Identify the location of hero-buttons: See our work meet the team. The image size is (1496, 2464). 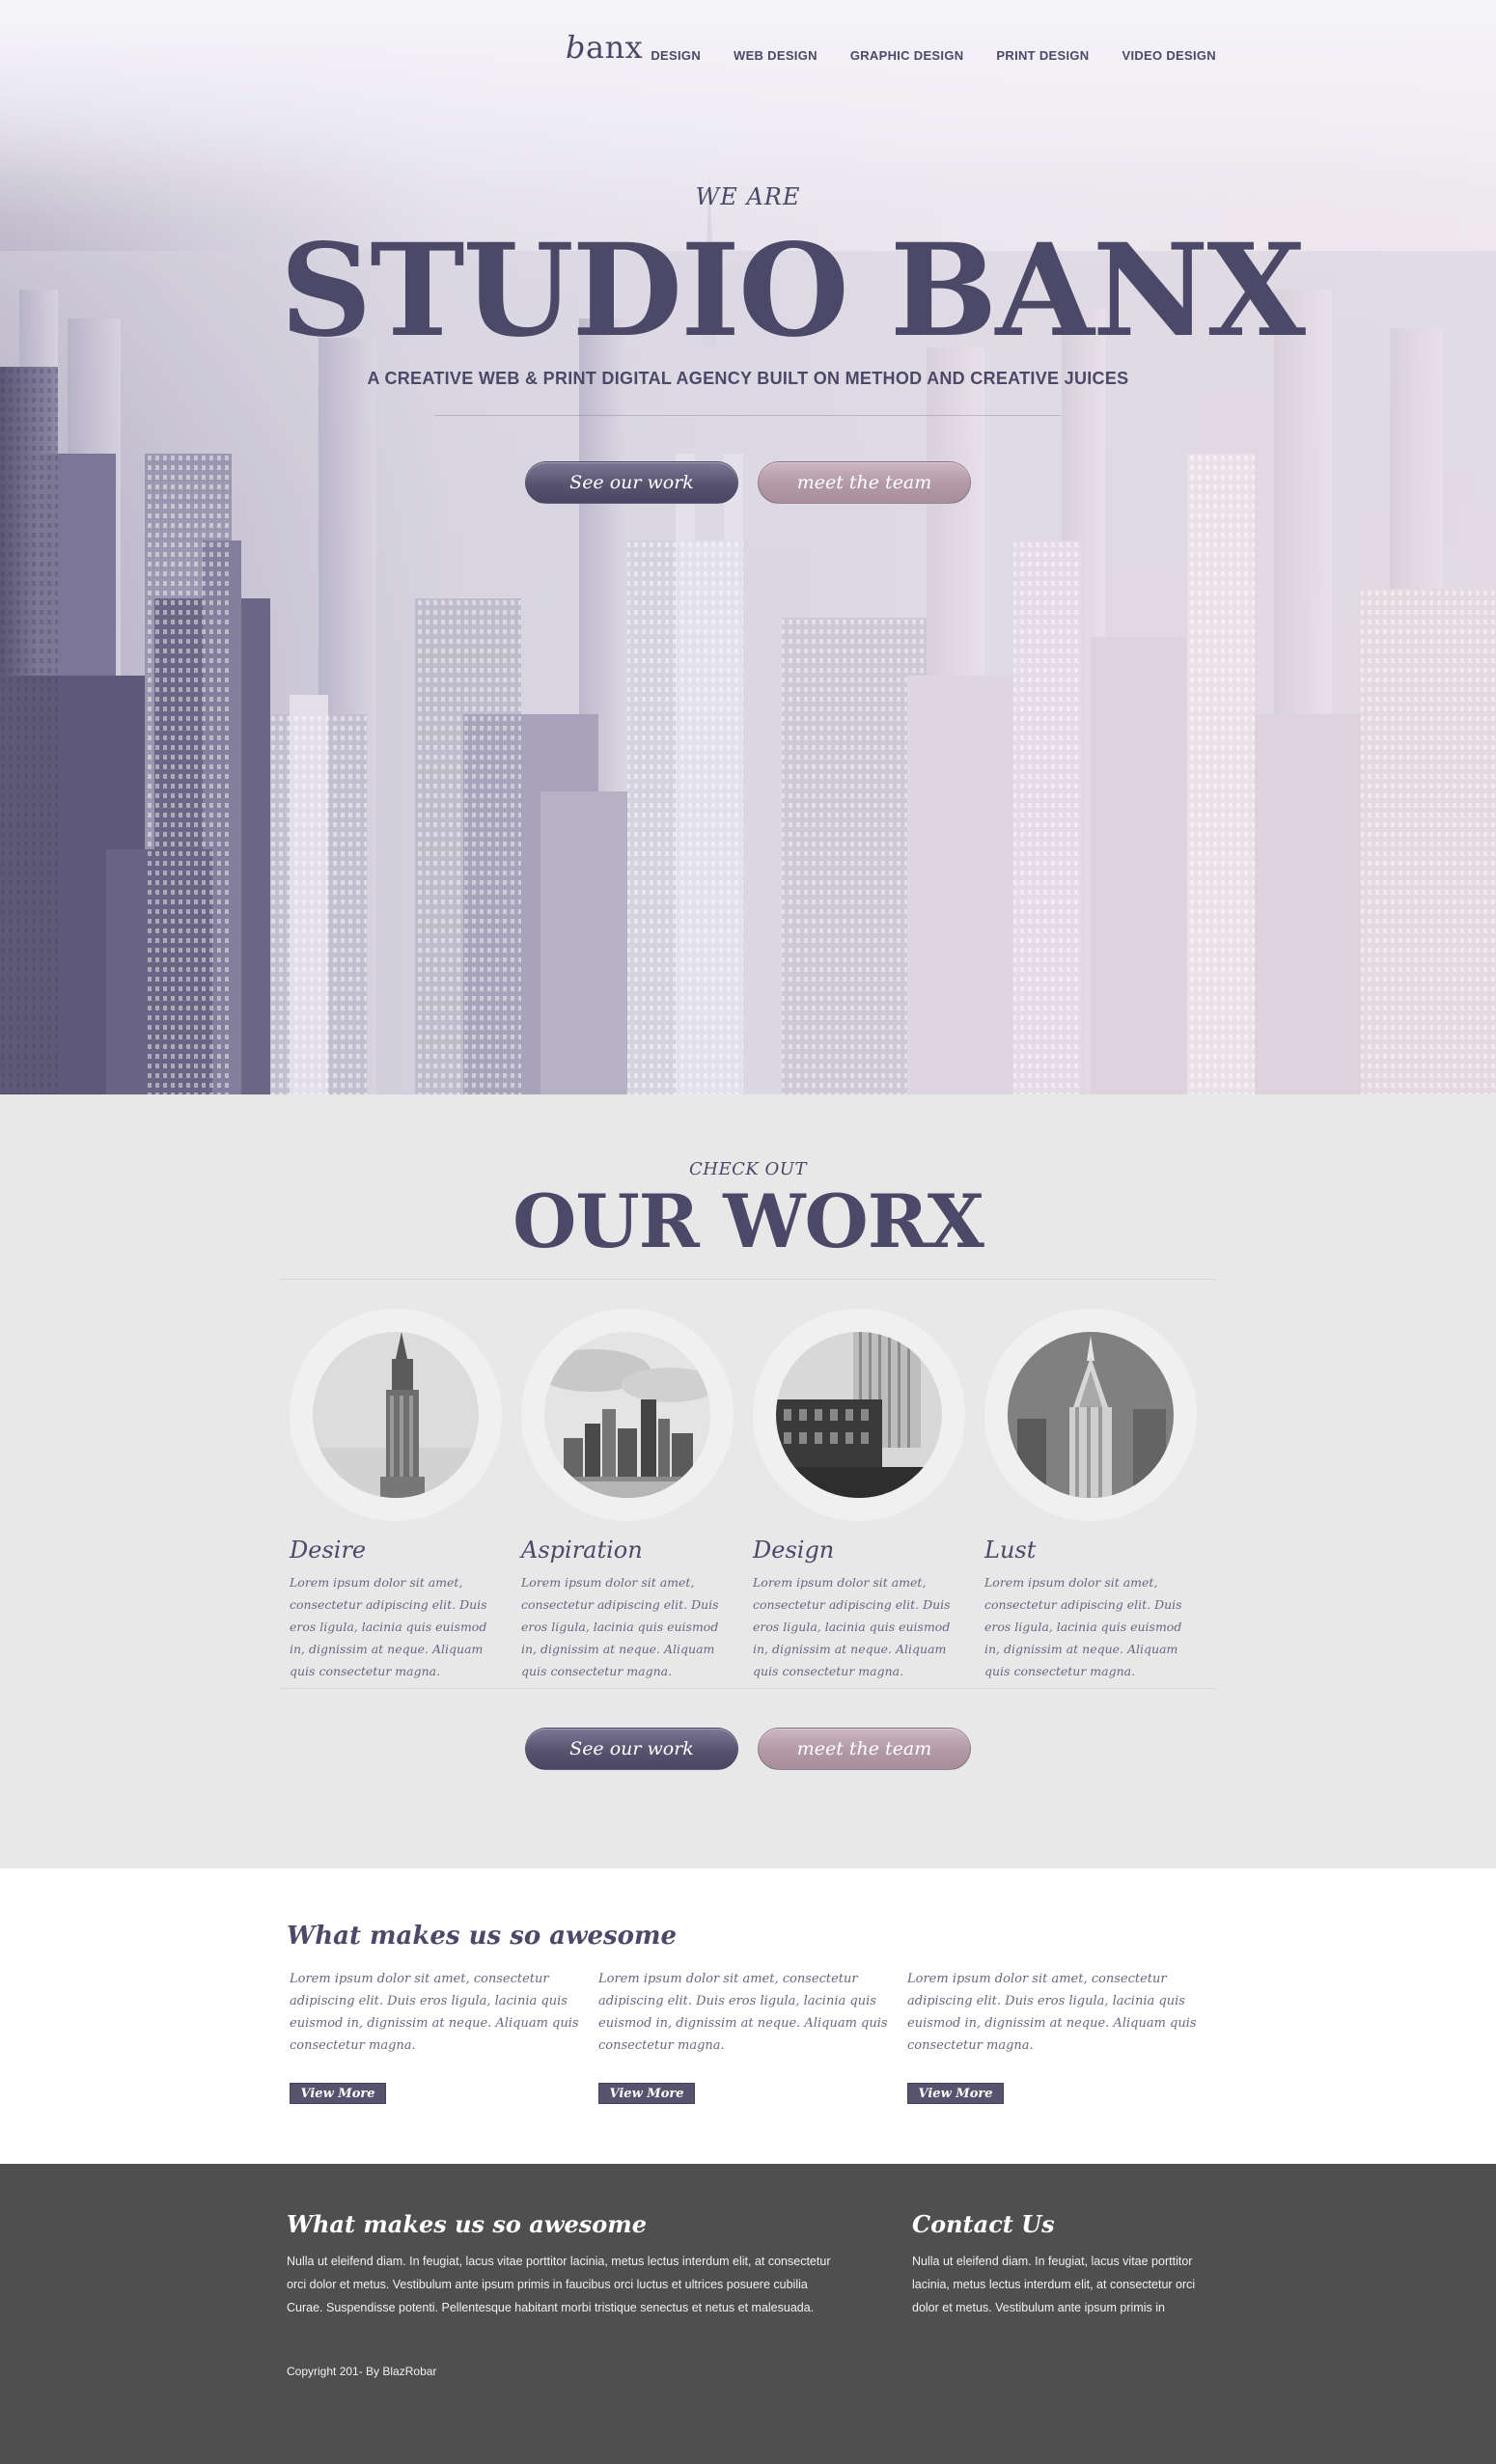
(748, 482).